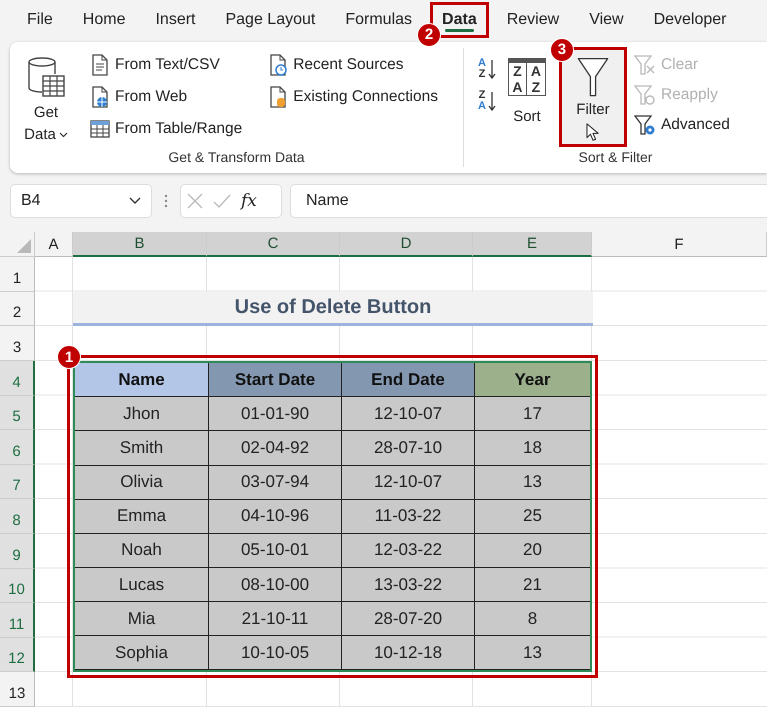  Describe the element at coordinates (273, 245) in the screenshot. I see `column-header: C` at that location.